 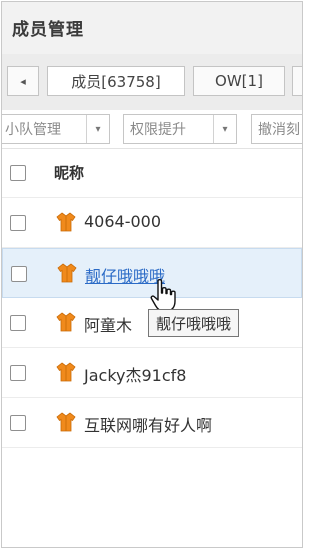 I want to click on left-arrow-icon: ◂, so click(x=23, y=81).